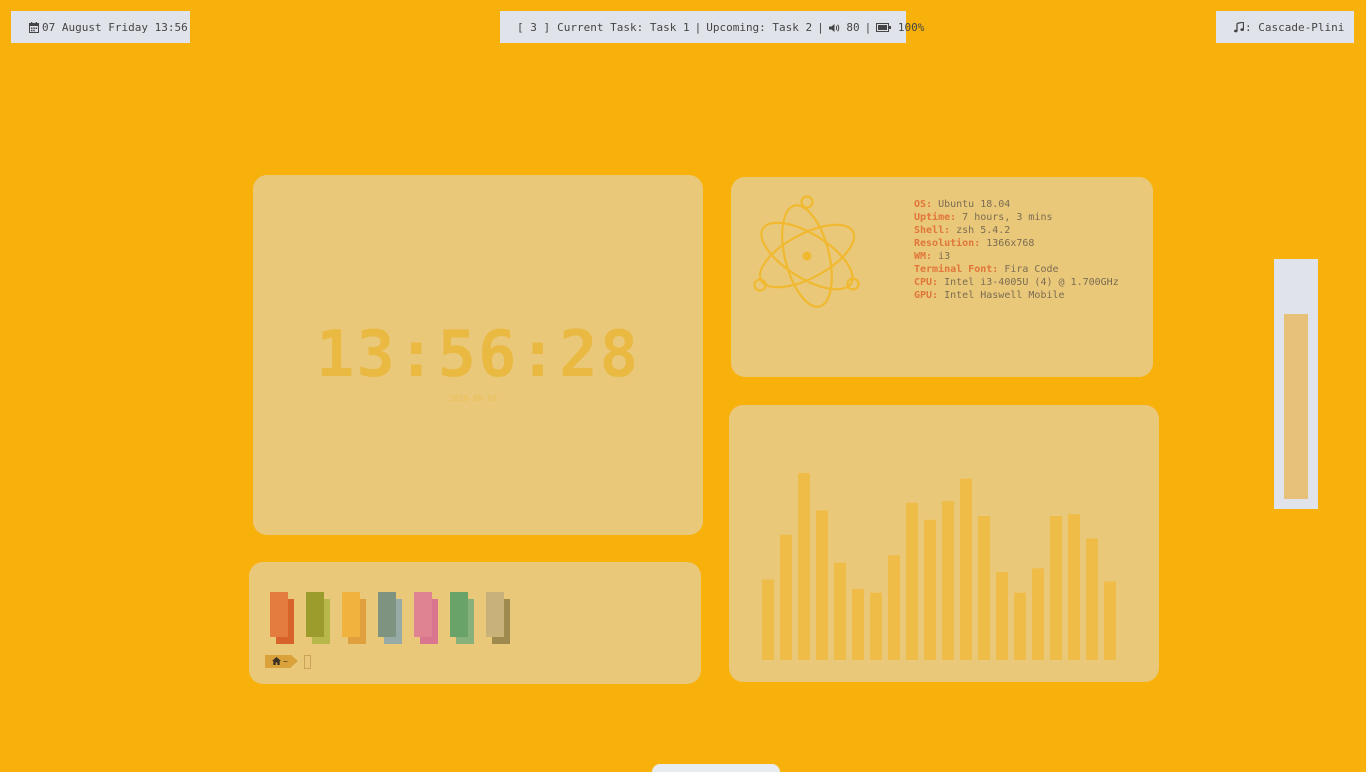 This screenshot has height=772, width=1366. Describe the element at coordinates (115, 27) in the screenshot. I see `date-time-text: 07 August Friday 13:56` at that location.